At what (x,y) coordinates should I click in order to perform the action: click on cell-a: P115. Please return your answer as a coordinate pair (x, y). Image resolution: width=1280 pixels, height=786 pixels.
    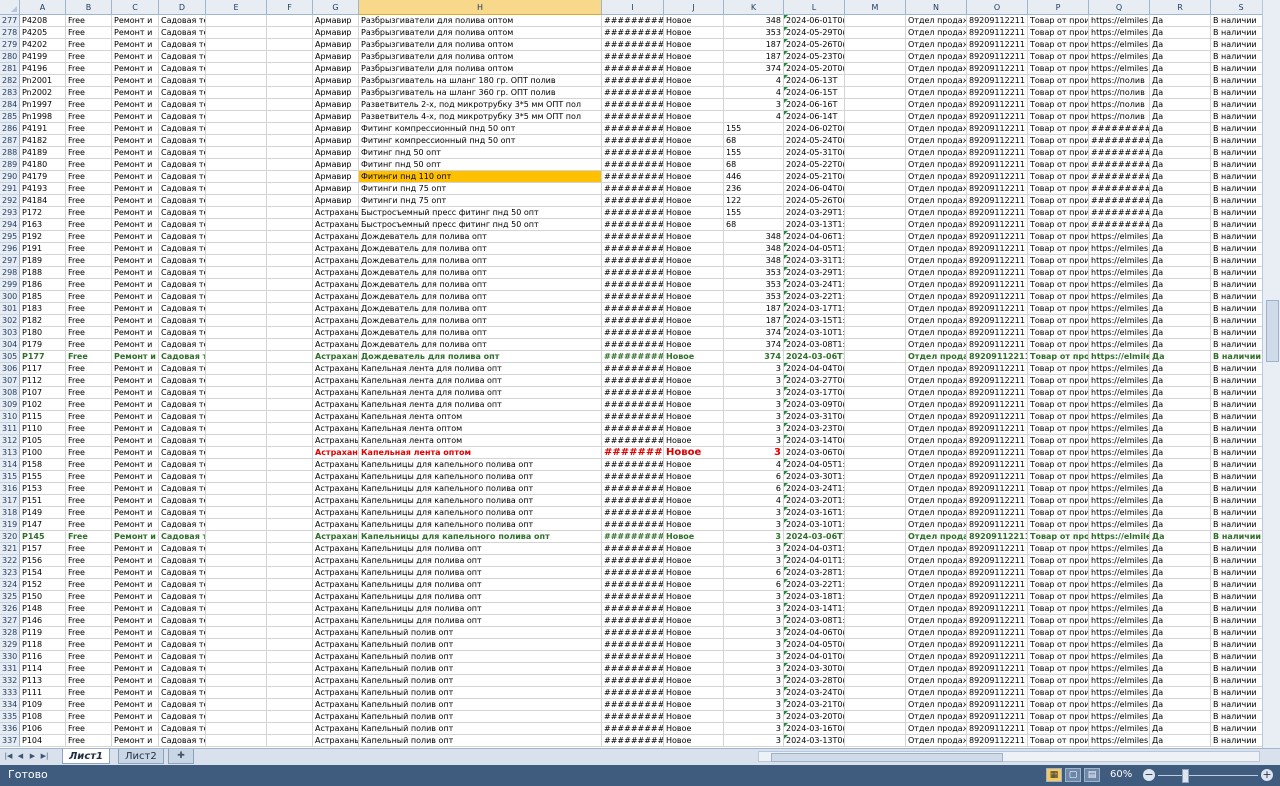
    Looking at the image, I should click on (43, 417).